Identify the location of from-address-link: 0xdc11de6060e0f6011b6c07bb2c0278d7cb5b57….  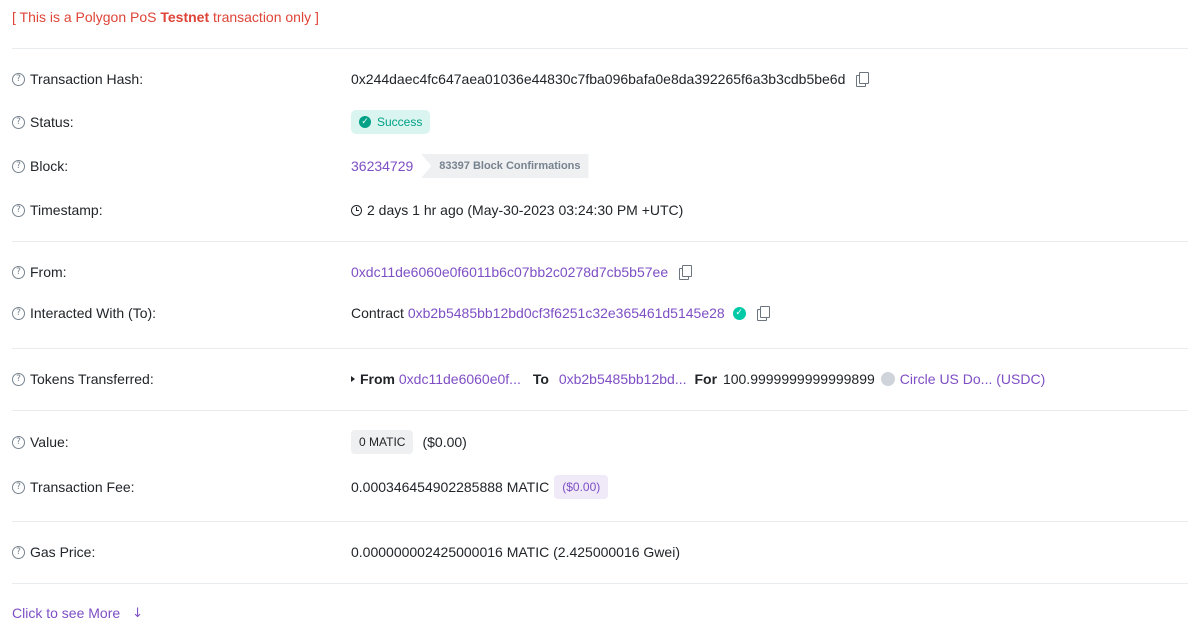
(509, 272).